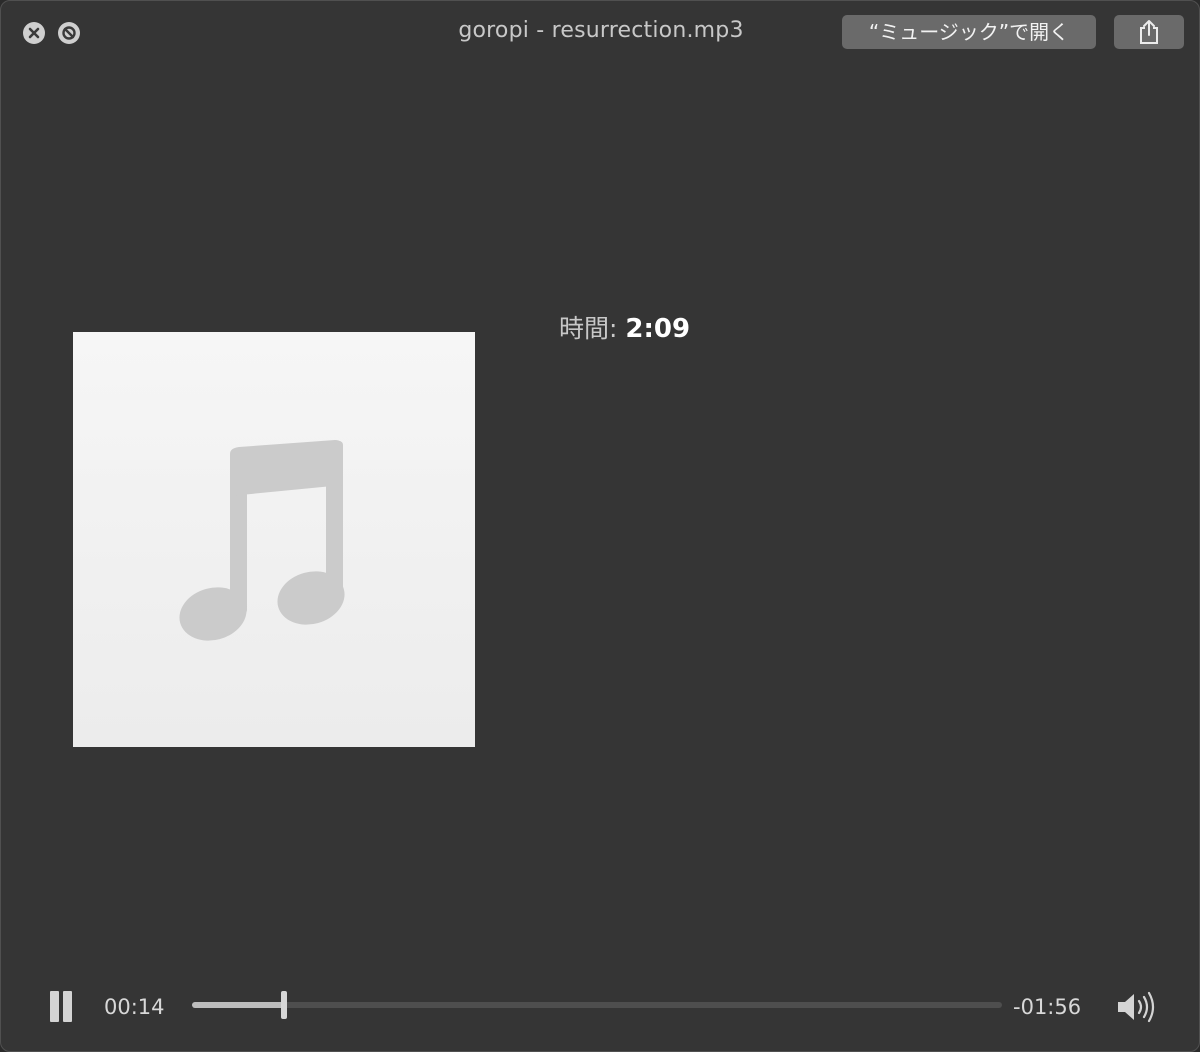  I want to click on close-button, so click(34, 33).